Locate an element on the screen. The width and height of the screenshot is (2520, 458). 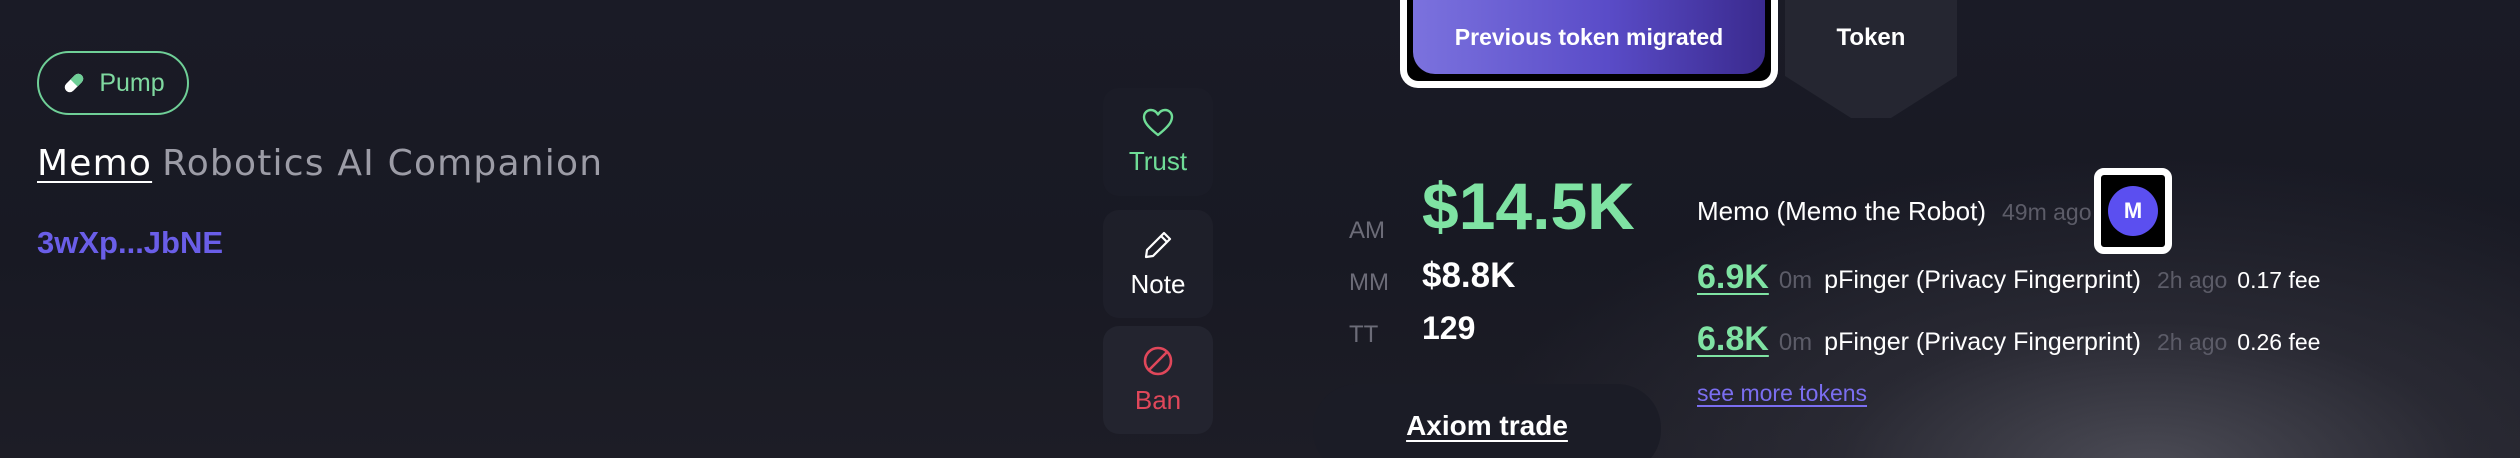
pump-badge: Pump is located at coordinates (113, 83).